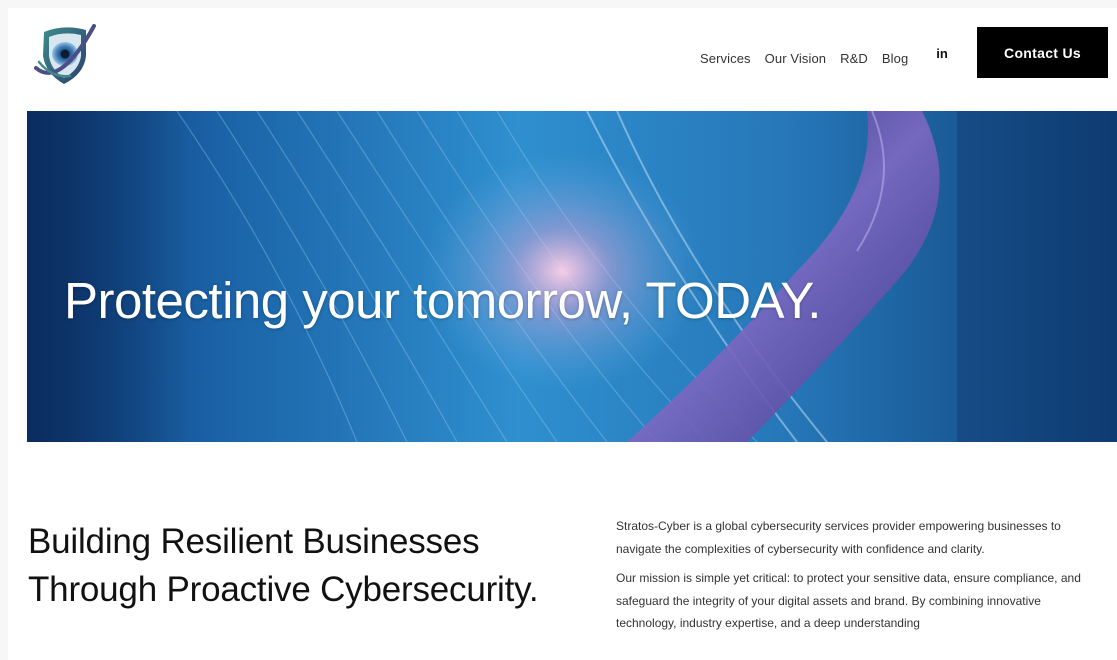 This screenshot has width=1117, height=660. I want to click on linkedin-icon: in, so click(942, 53).